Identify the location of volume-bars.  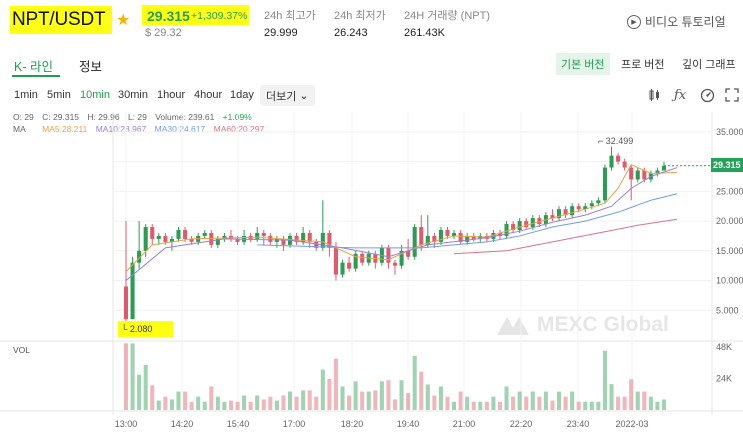
(395, 376).